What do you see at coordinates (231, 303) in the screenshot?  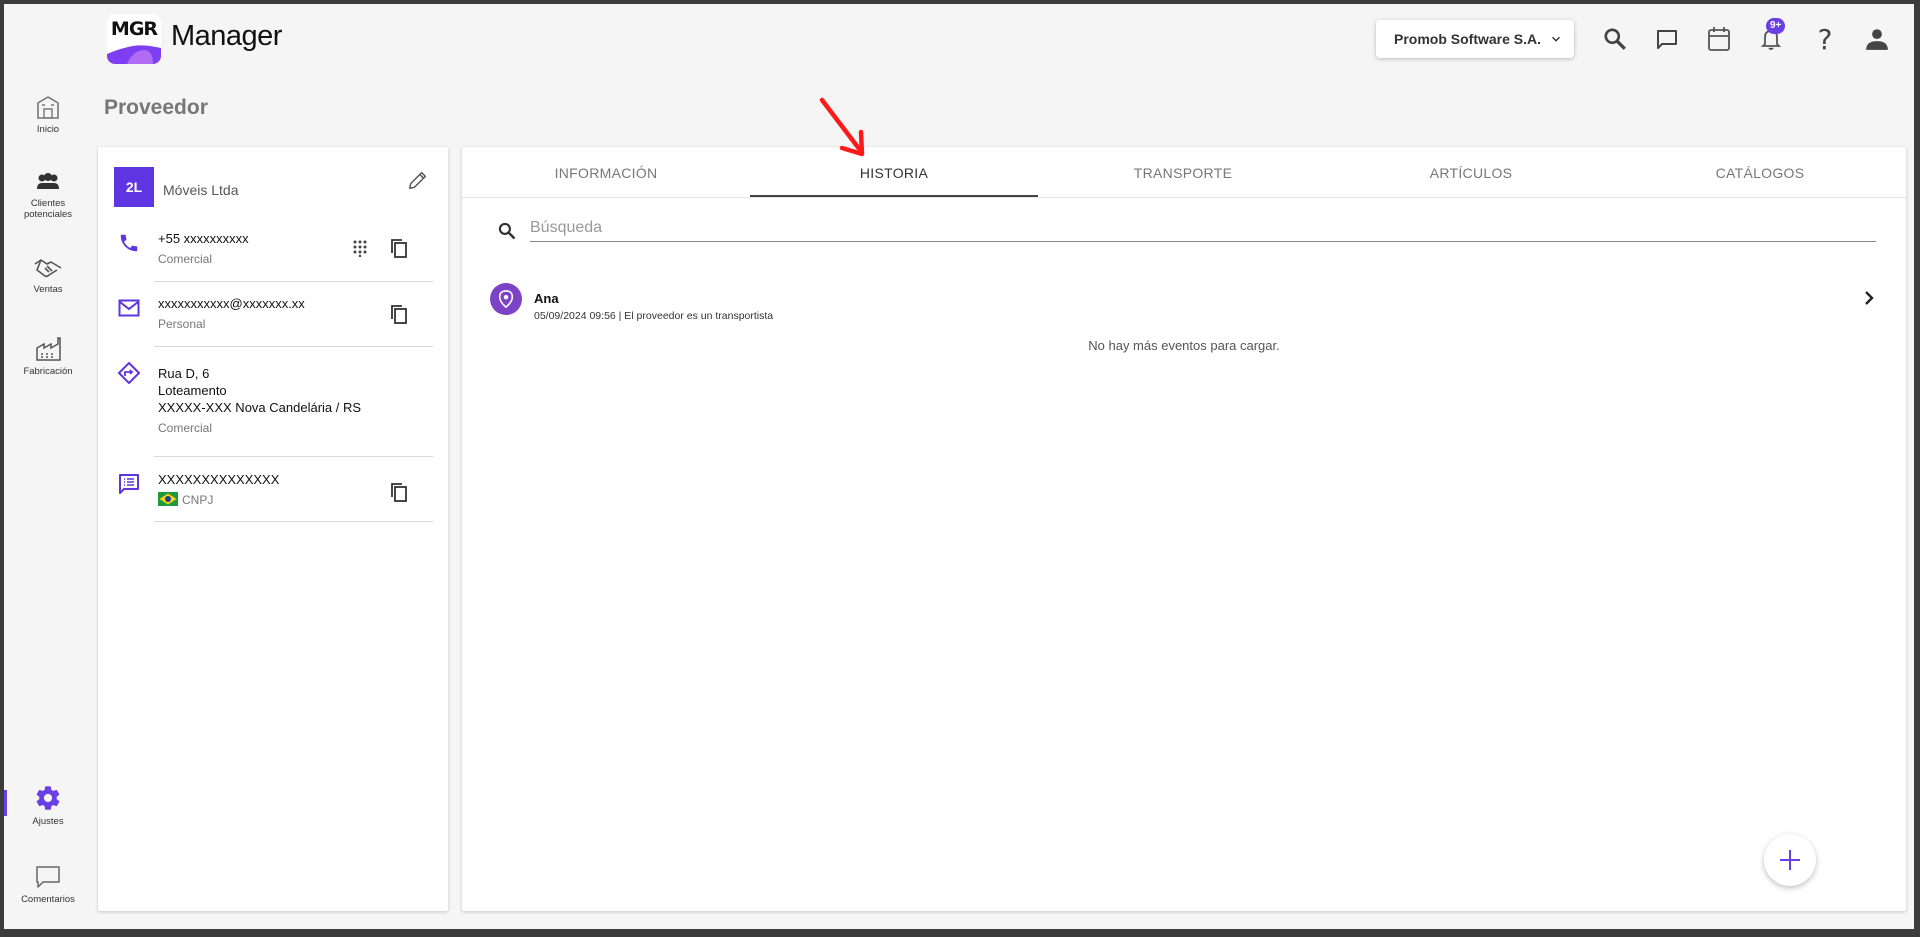 I see `email-address: xxxxxxxxxxx@xxxxxxx.xx` at bounding box center [231, 303].